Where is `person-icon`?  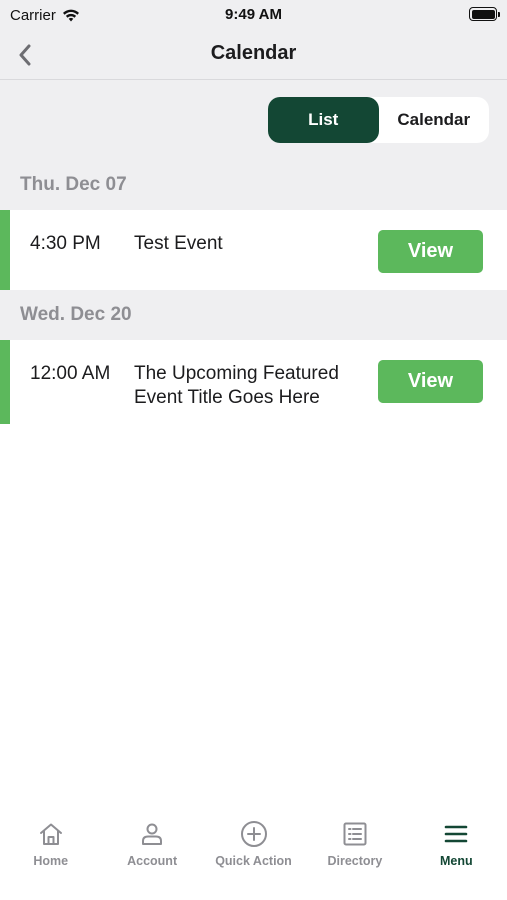
person-icon is located at coordinates (152, 834).